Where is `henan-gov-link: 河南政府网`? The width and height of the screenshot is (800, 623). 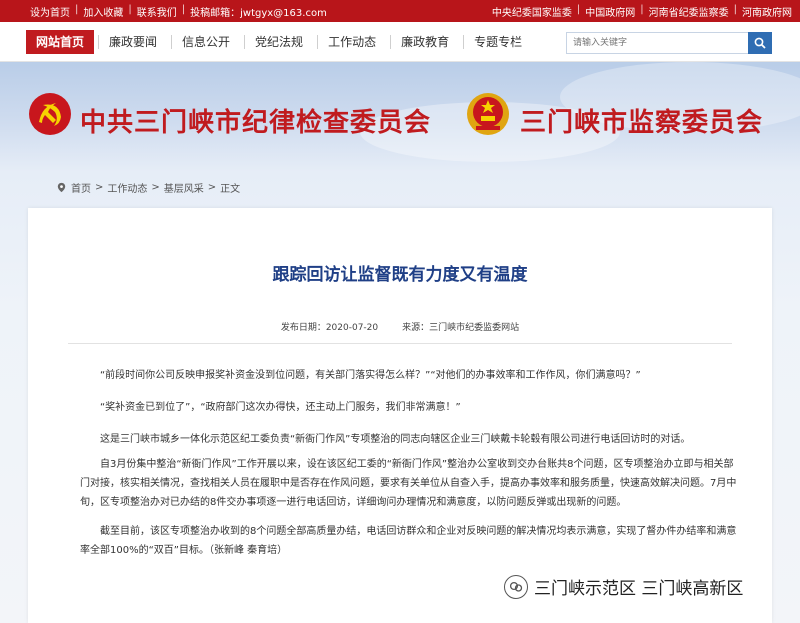
henan-gov-link: 河南政府网 is located at coordinates (767, 11).